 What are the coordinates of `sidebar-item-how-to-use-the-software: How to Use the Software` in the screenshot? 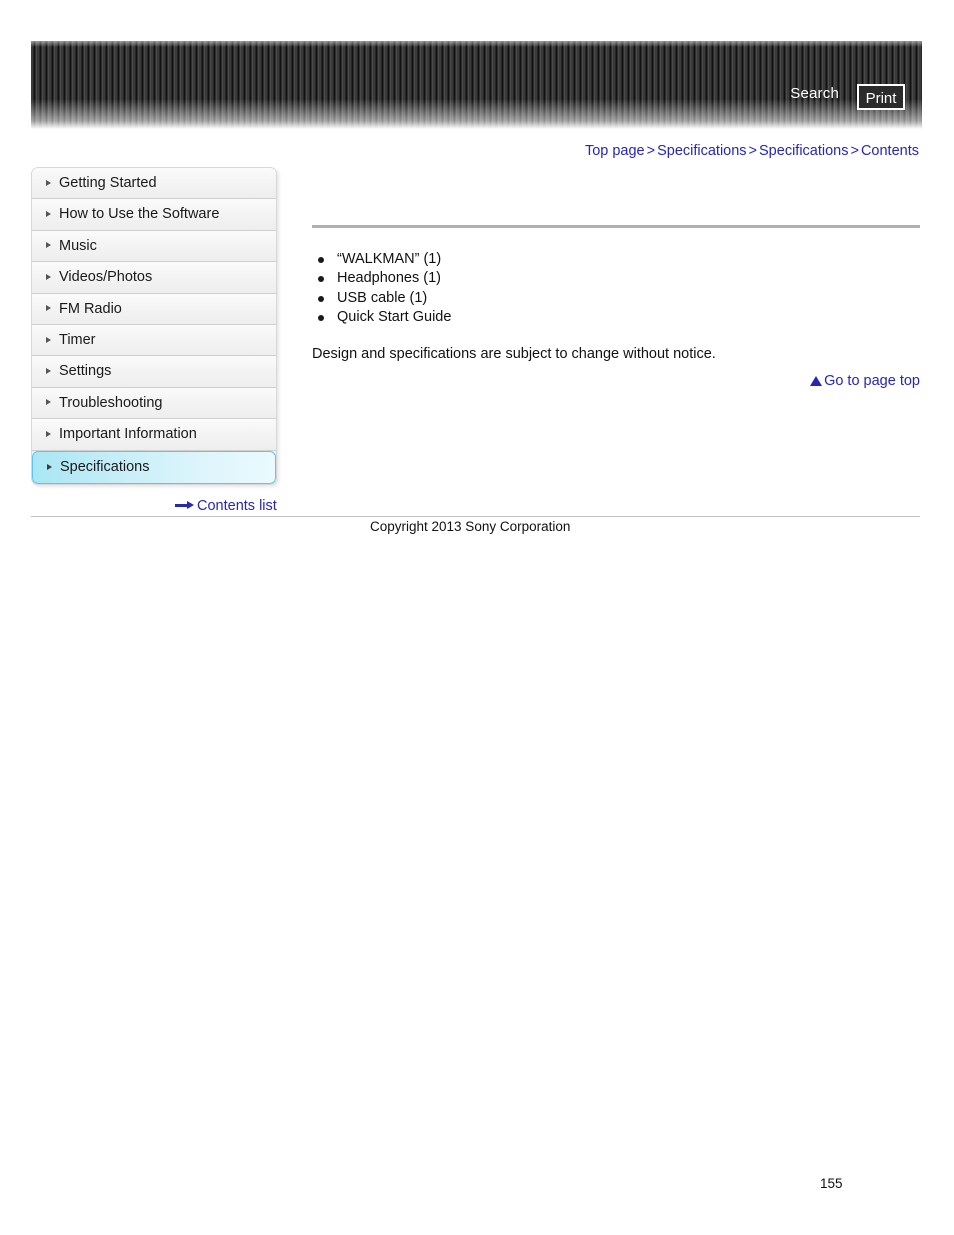 It's located at (154, 215).